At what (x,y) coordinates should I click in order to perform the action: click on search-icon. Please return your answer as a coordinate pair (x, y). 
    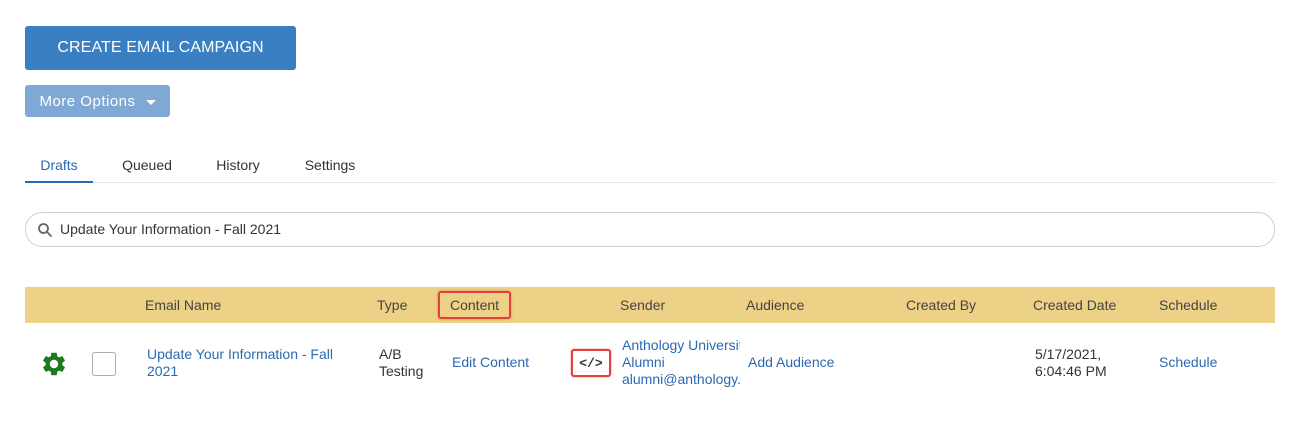
    Looking at the image, I should click on (45, 230).